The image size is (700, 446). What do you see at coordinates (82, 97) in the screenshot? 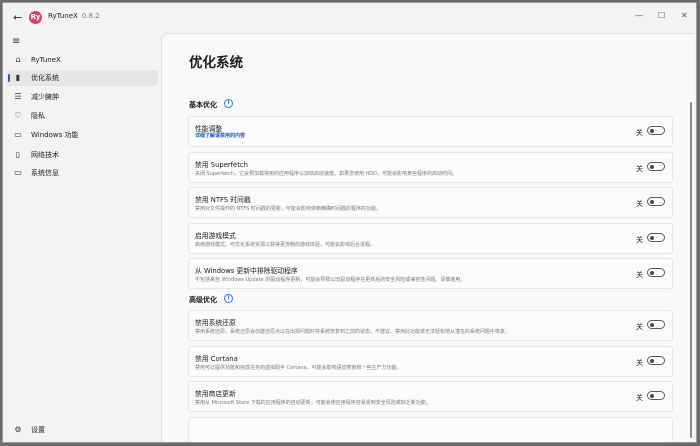
I see `sidebar-item-debloat: ☰ 减少臃肿` at bounding box center [82, 97].